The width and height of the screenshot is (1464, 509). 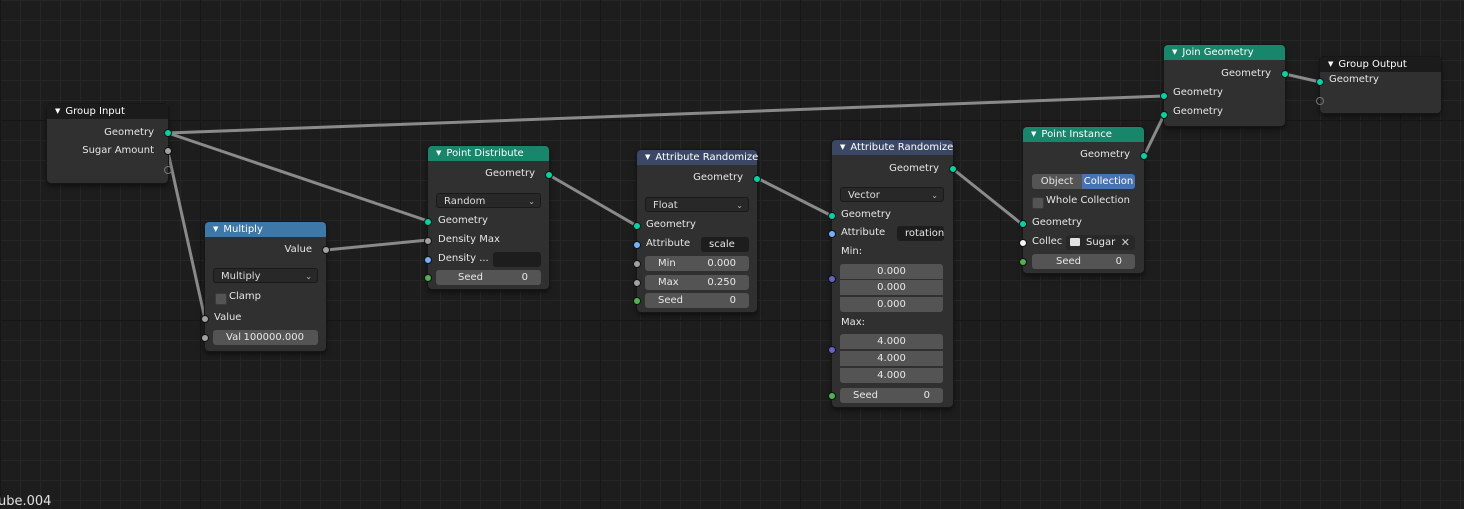 What do you see at coordinates (265, 229) in the screenshot?
I see `multiply-header: ▼ Multiply` at bounding box center [265, 229].